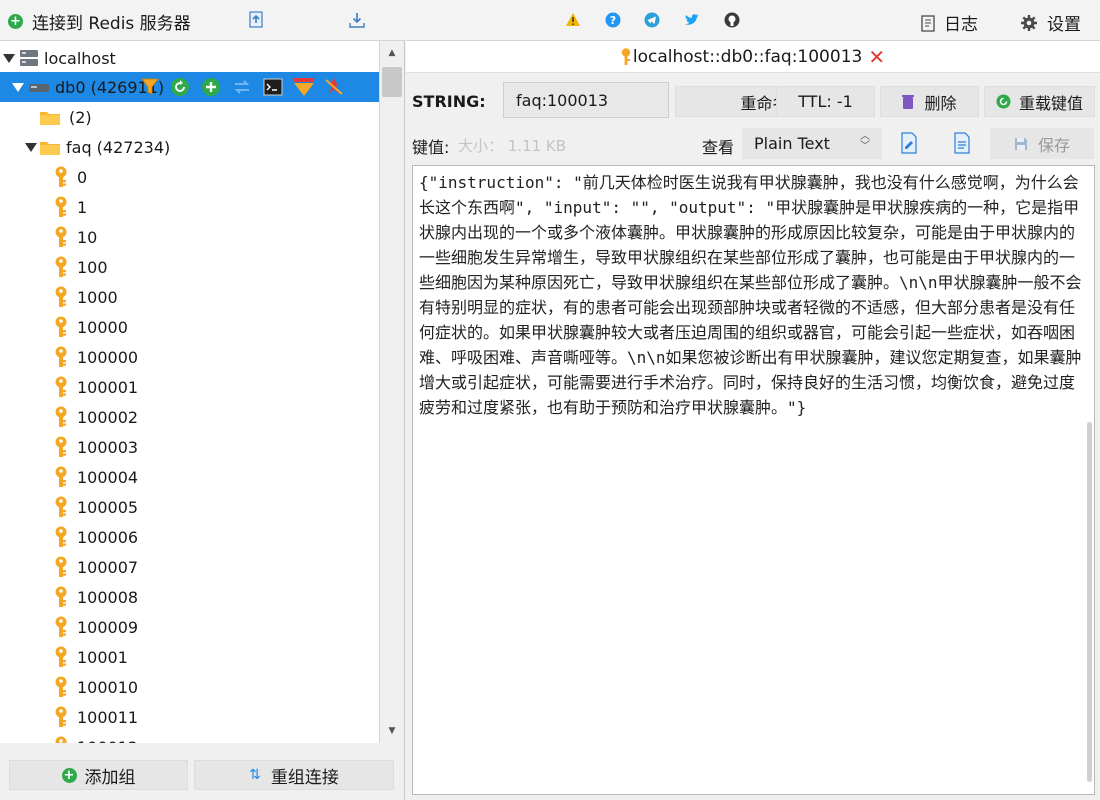  I want to click on settings-label: 设置, so click(1064, 25).